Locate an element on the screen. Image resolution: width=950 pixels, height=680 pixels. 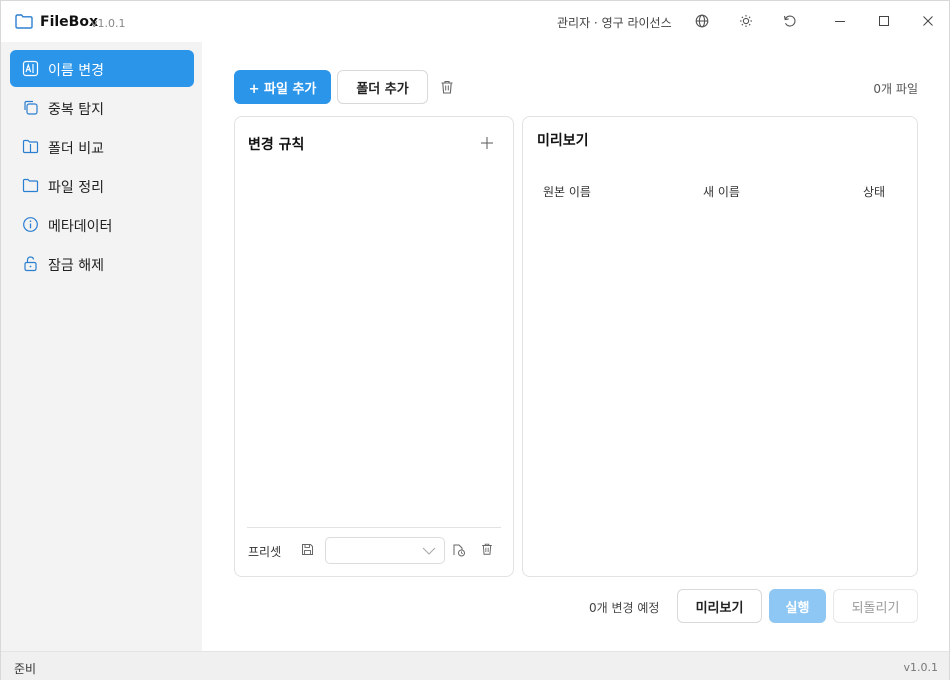
sidebar-item-label: 이름 변경 is located at coordinates (76, 71).